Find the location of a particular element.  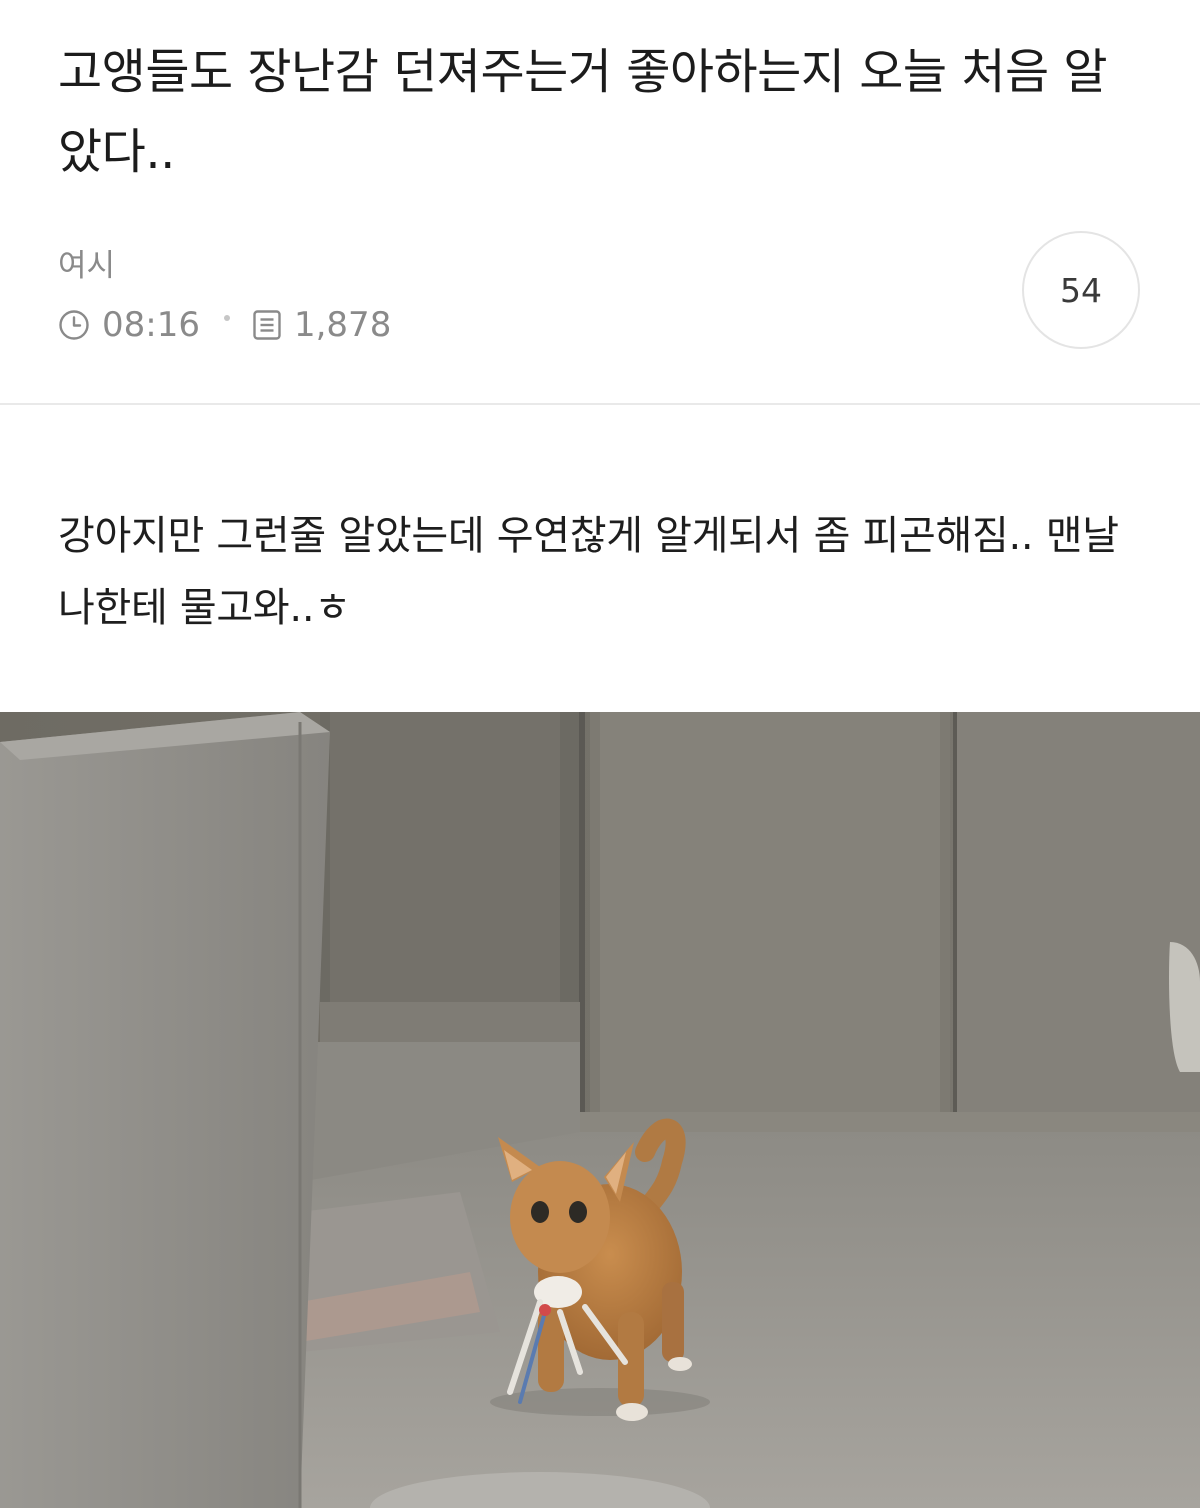

comment-count: 54 is located at coordinates (1081, 290).